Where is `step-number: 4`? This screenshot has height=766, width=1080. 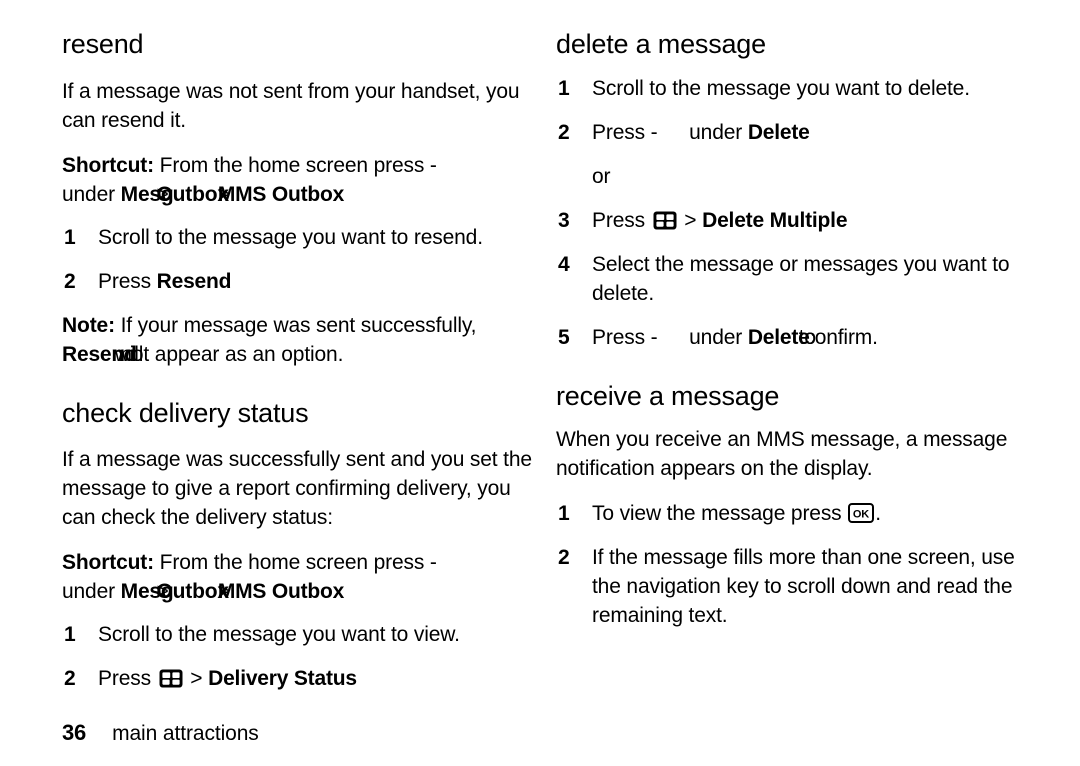
step-number: 4 is located at coordinates (564, 264).